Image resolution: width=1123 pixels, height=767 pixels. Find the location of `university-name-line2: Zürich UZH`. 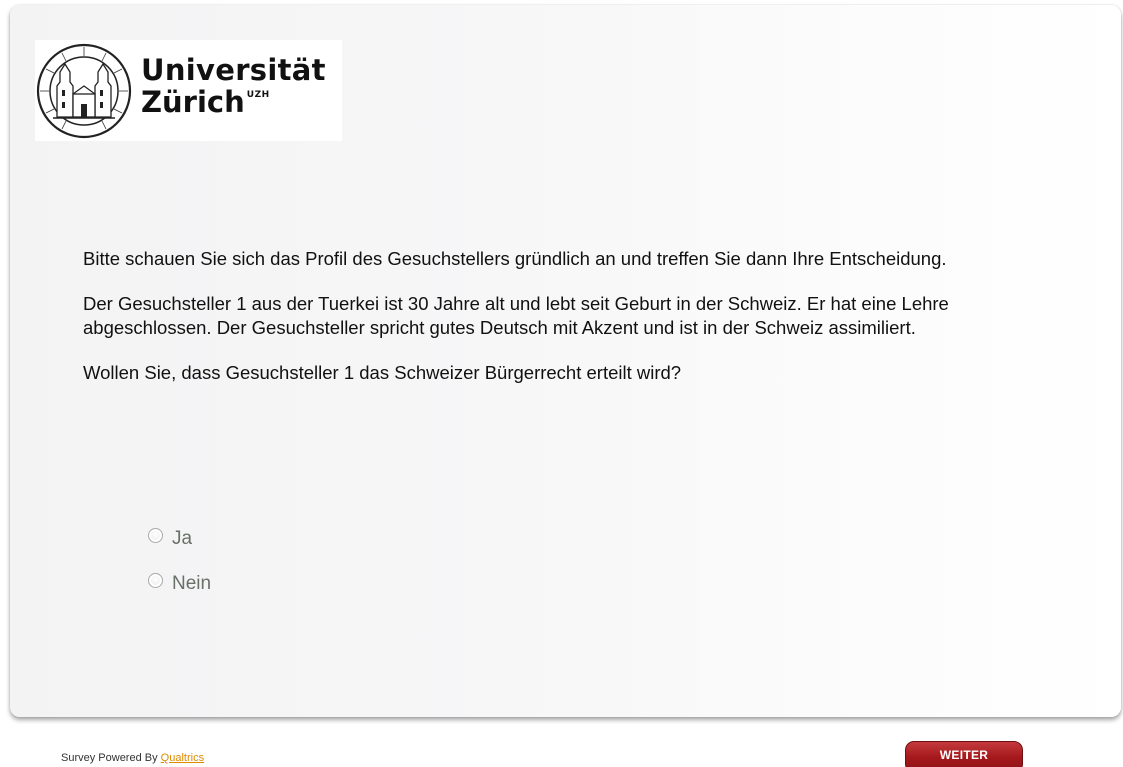

university-name-line2: Zürich UZH is located at coordinates (233, 102).